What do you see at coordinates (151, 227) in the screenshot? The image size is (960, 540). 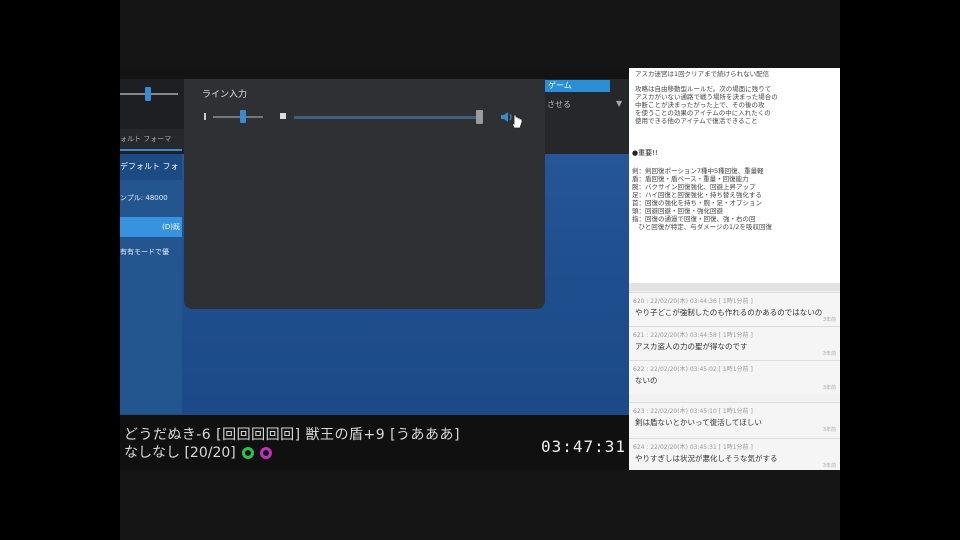 I see `default-button: (D)既` at bounding box center [151, 227].